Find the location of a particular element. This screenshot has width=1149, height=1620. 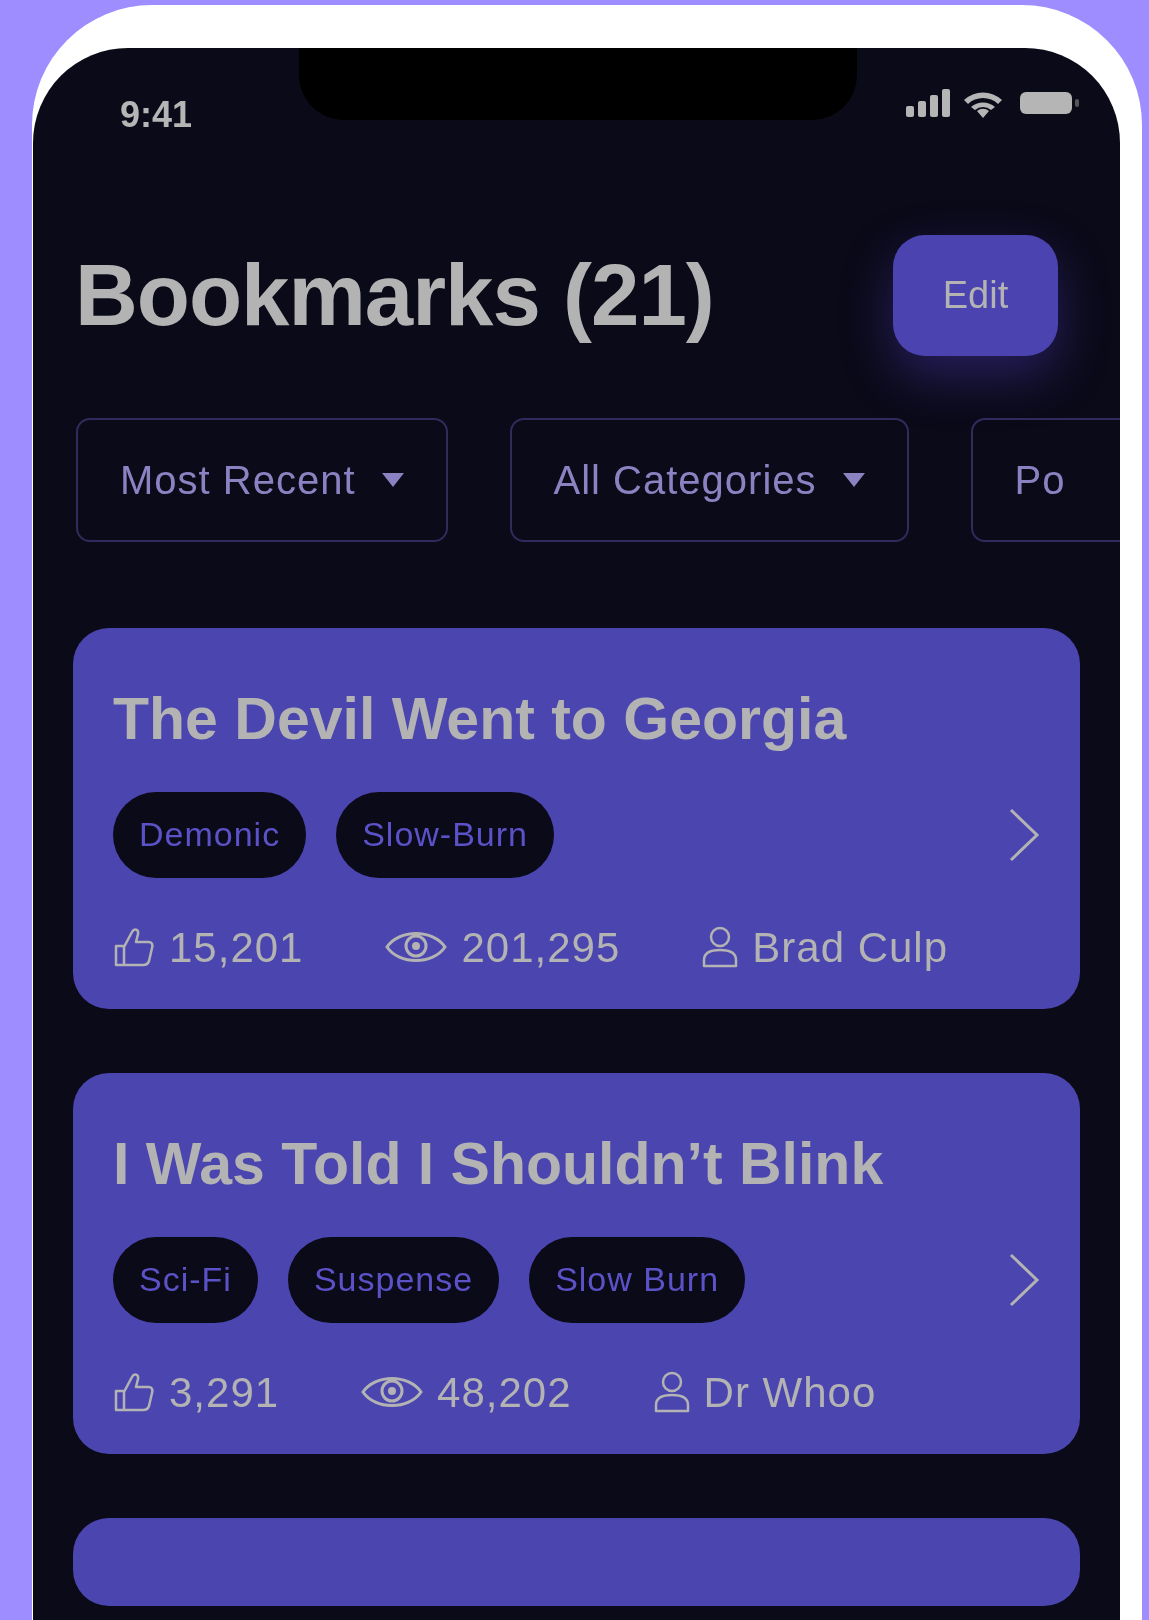

page-title: Bookmarks (21) is located at coordinates (394, 295).